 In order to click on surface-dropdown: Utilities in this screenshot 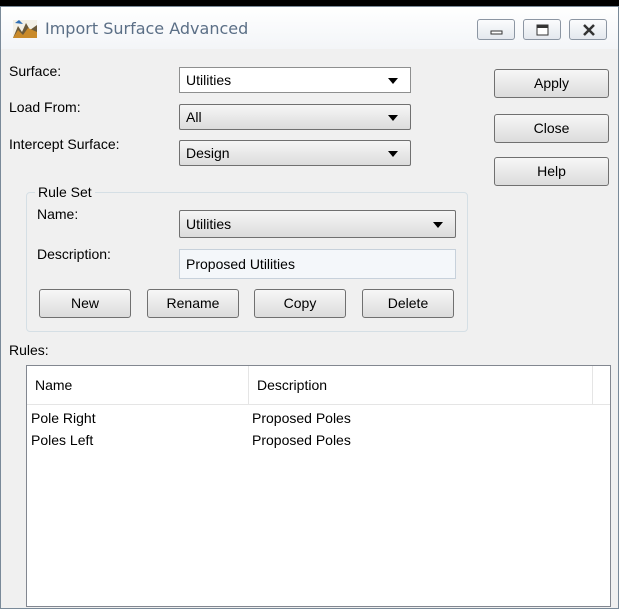, I will do `click(295, 80)`.